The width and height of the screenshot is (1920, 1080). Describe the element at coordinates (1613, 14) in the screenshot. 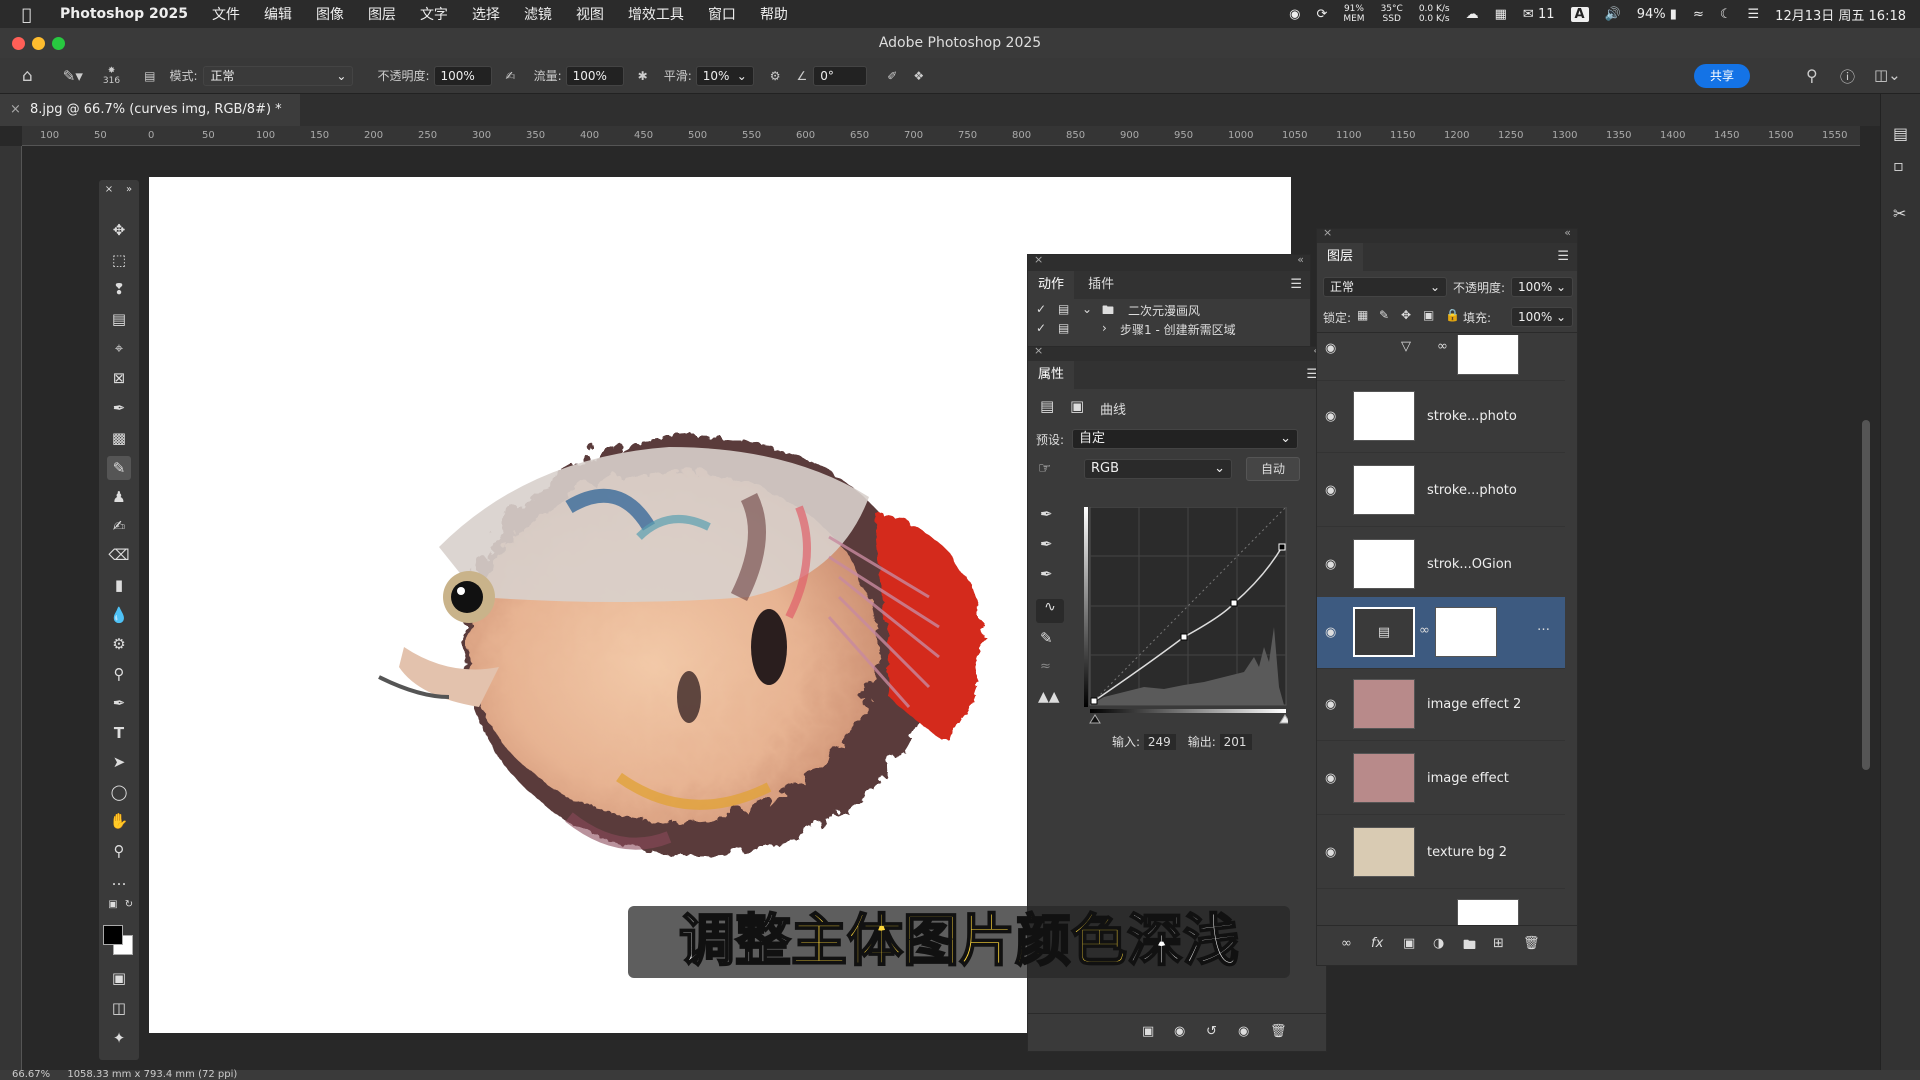

I see `volume-icon: 🔊` at that location.